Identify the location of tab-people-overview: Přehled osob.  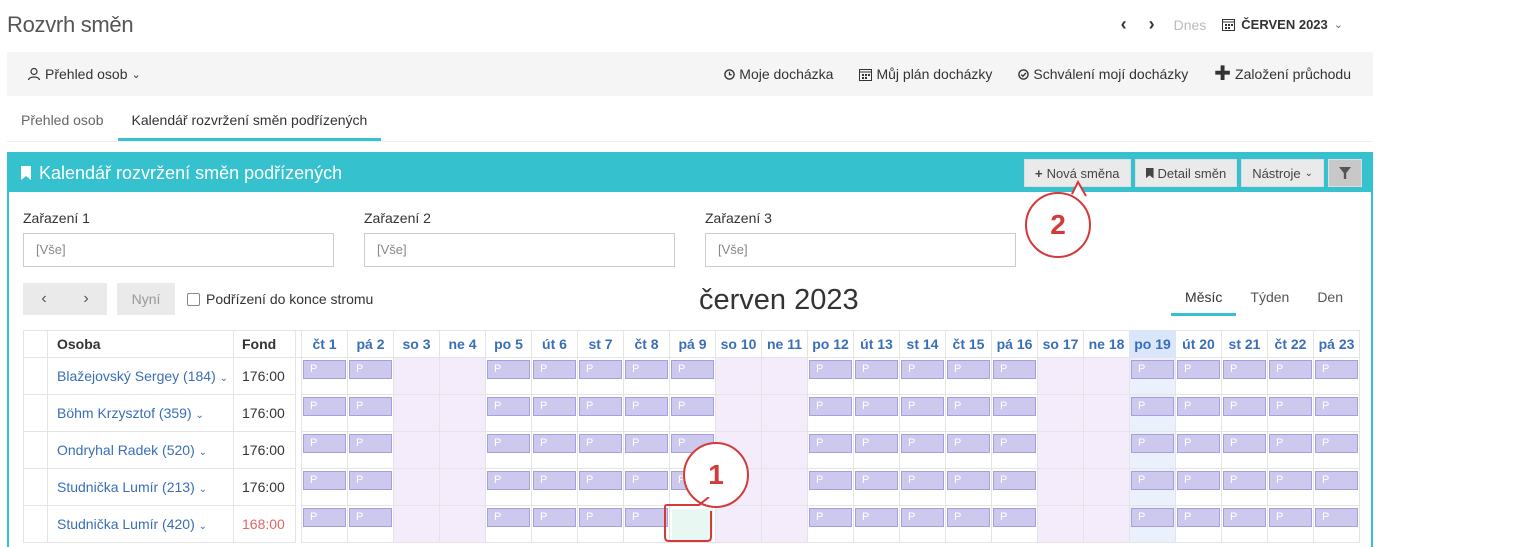
(62, 120).